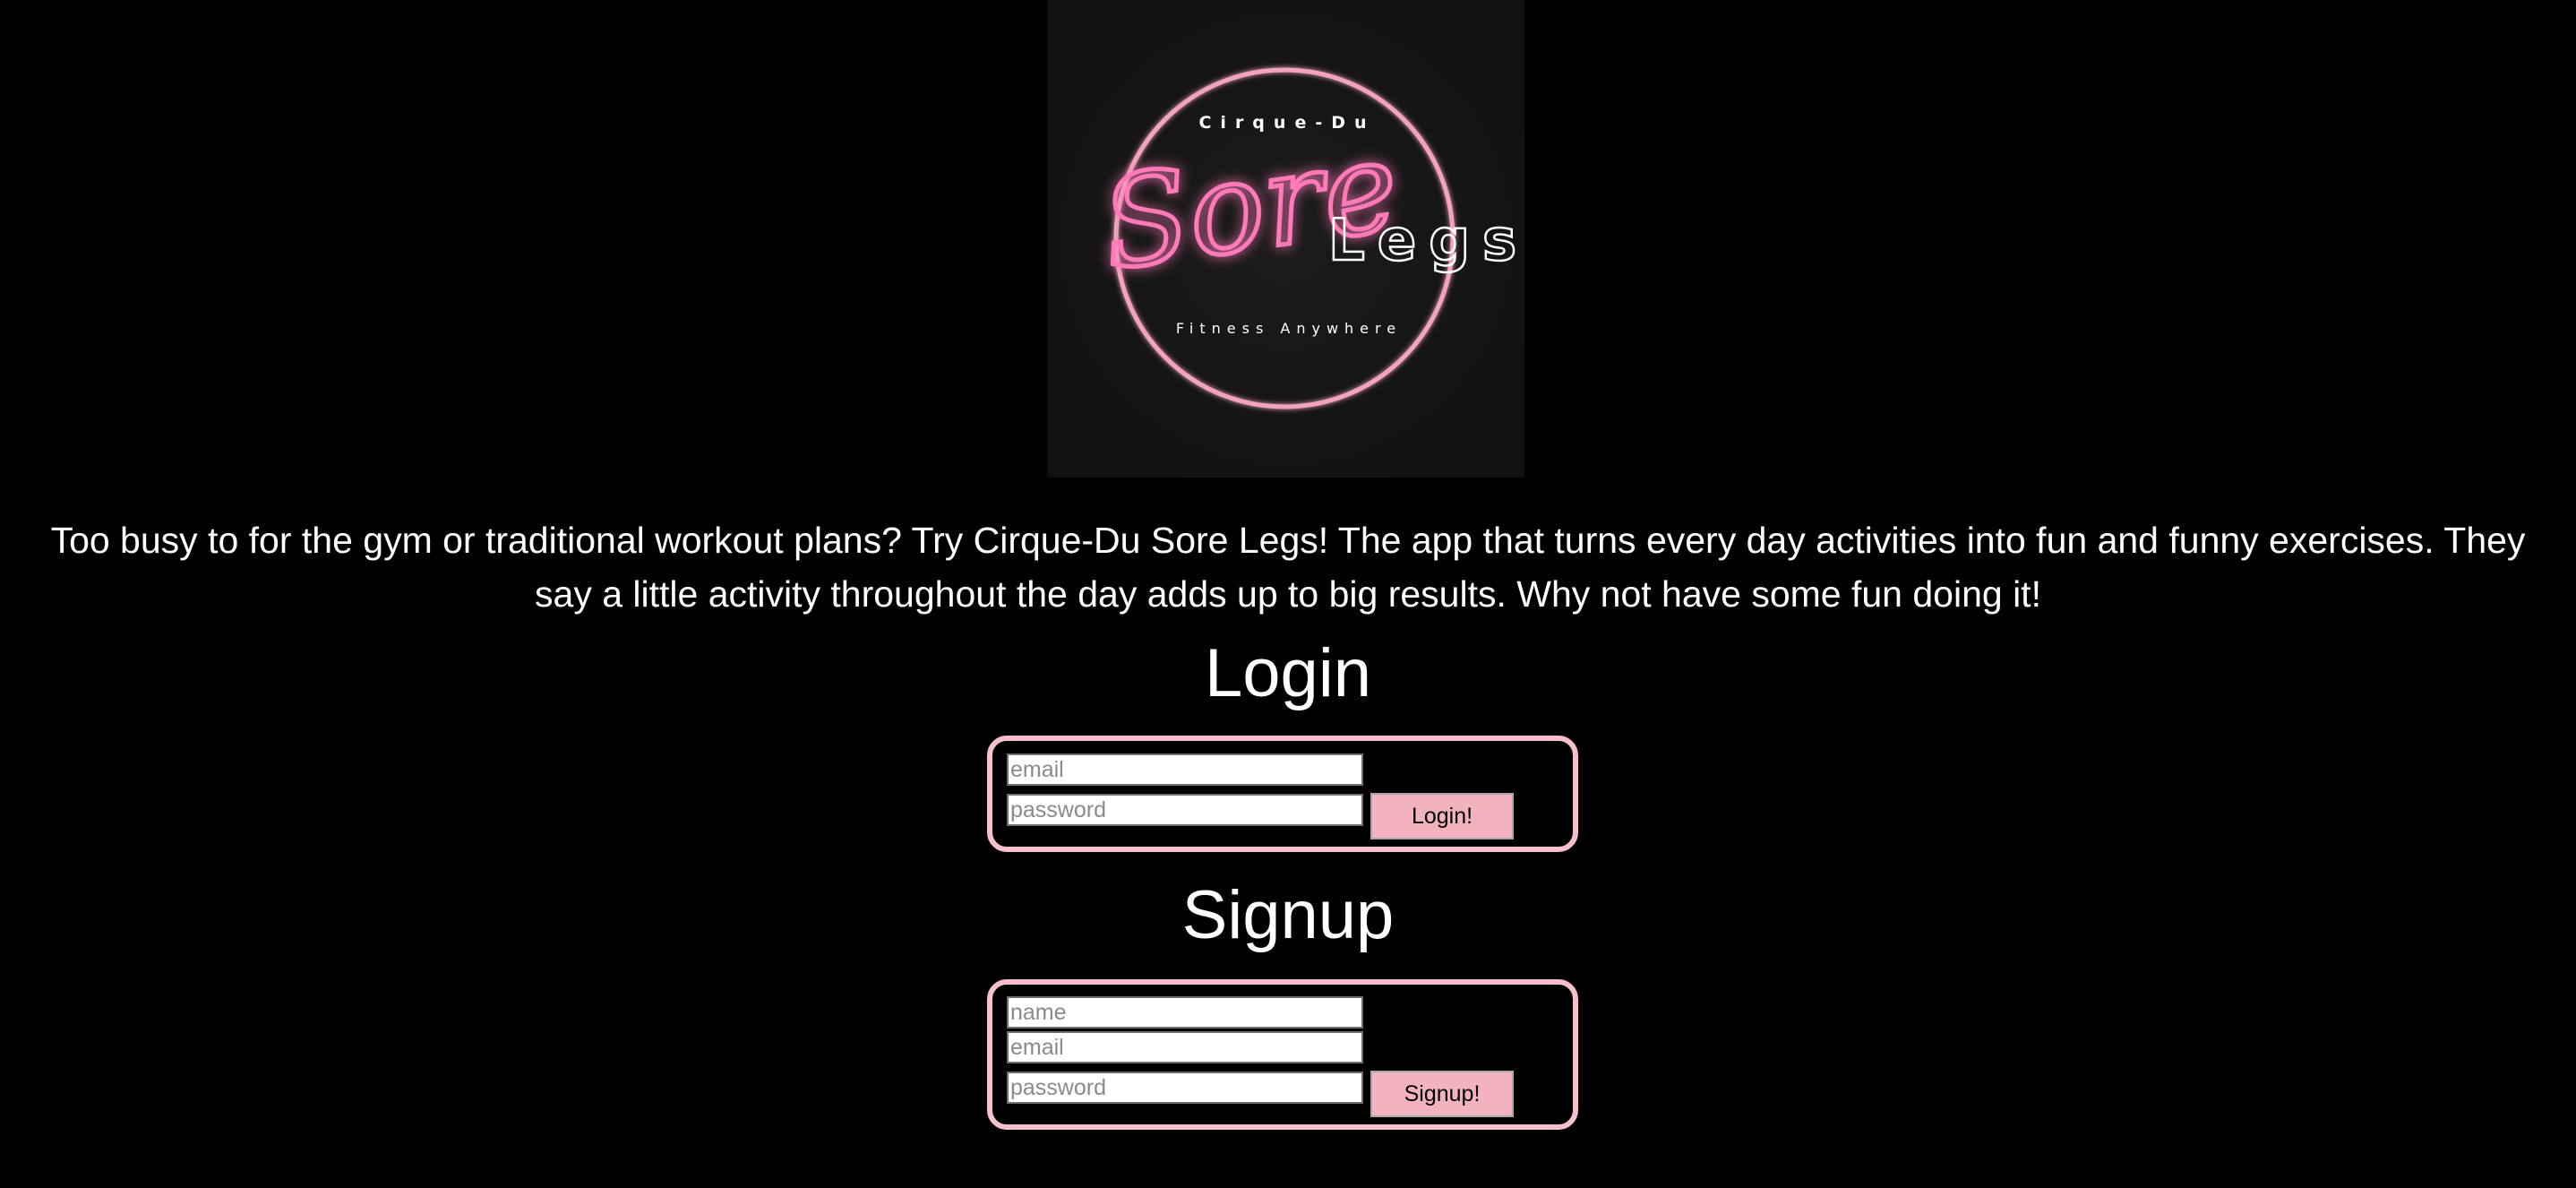 Image resolution: width=2576 pixels, height=1188 pixels. What do you see at coordinates (1185, 1047) in the screenshot?
I see `signup-email-input` at bounding box center [1185, 1047].